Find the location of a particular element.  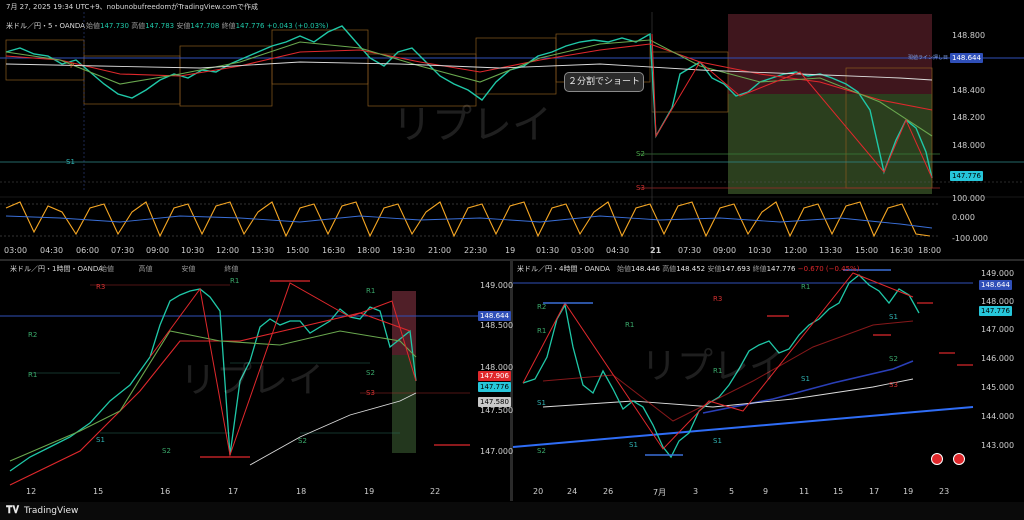

h4-pivot-11: S1 is located at coordinates (893, 317).